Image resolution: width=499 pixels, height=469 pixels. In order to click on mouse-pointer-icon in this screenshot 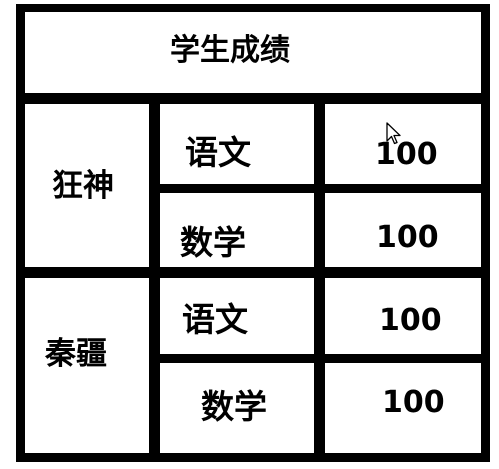, I will do `click(394, 136)`.